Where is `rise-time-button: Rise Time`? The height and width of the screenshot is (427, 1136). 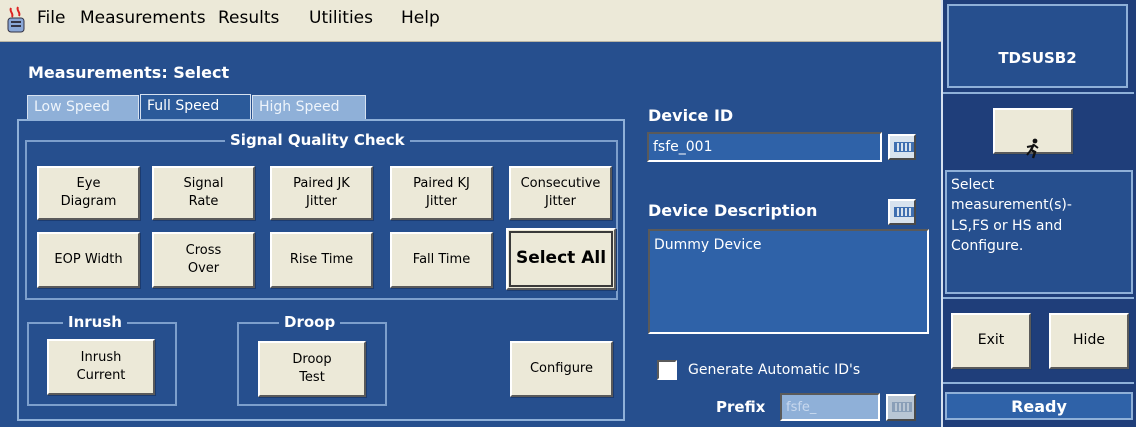 rise-time-button: Rise Time is located at coordinates (321, 260).